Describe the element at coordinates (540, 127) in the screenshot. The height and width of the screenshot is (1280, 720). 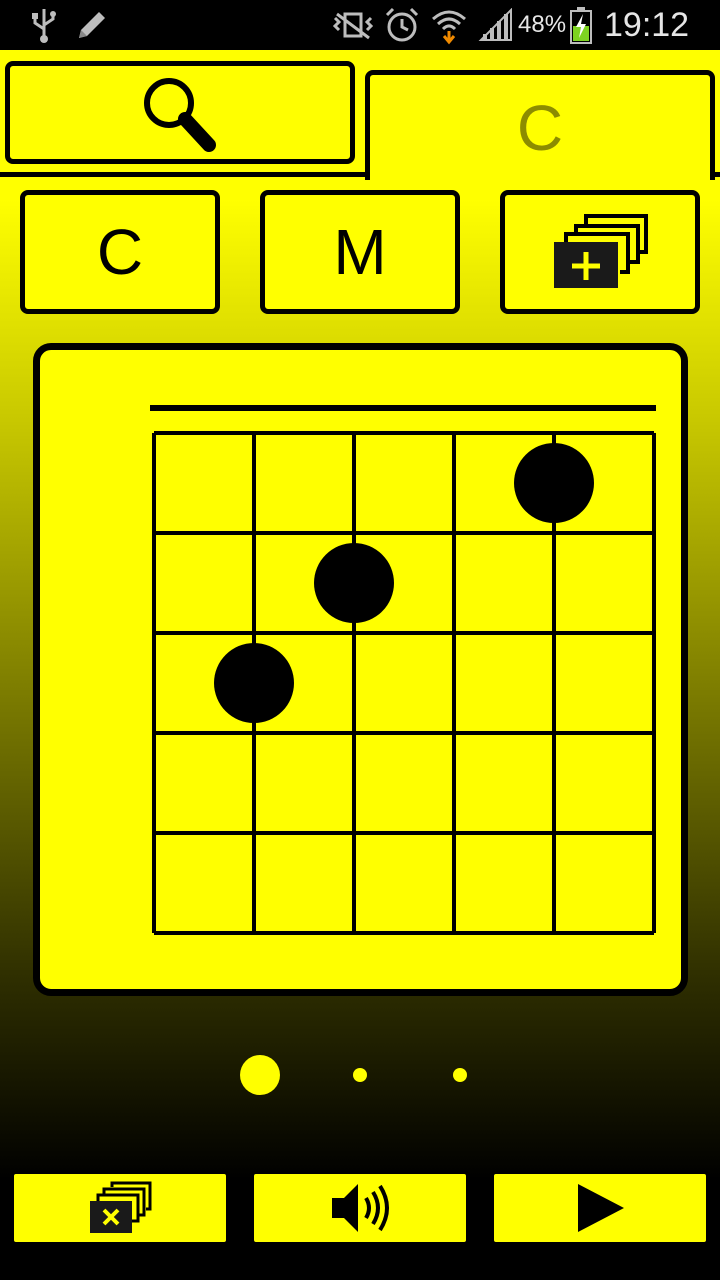
I see `tab-chord-label: C` at that location.